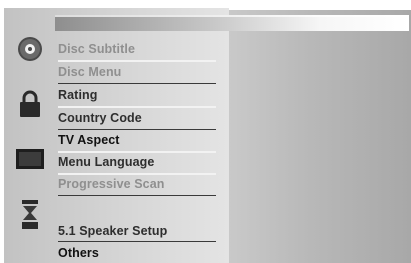 The width and height of the screenshot is (411, 263). I want to click on menu-item-tv-aspect: TV Aspect, so click(89, 140).